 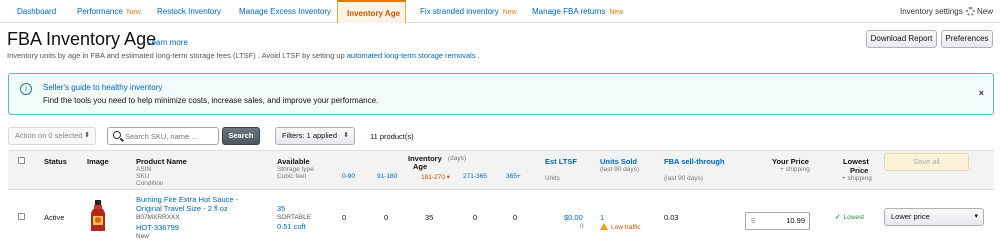 I want to click on tab-label: Manage Excess Inventory, so click(x=285, y=11).